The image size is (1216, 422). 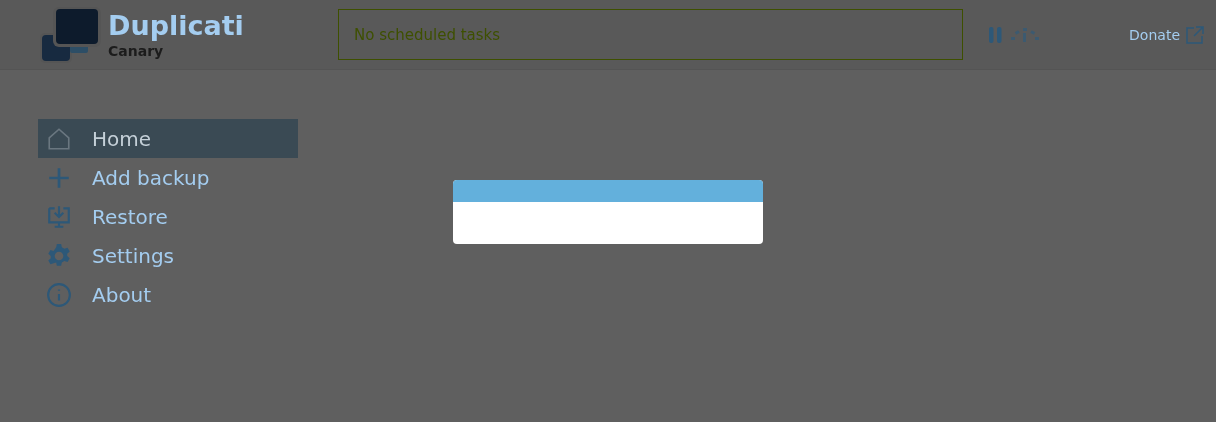 I want to click on app-title: Duplicati, so click(x=176, y=25).